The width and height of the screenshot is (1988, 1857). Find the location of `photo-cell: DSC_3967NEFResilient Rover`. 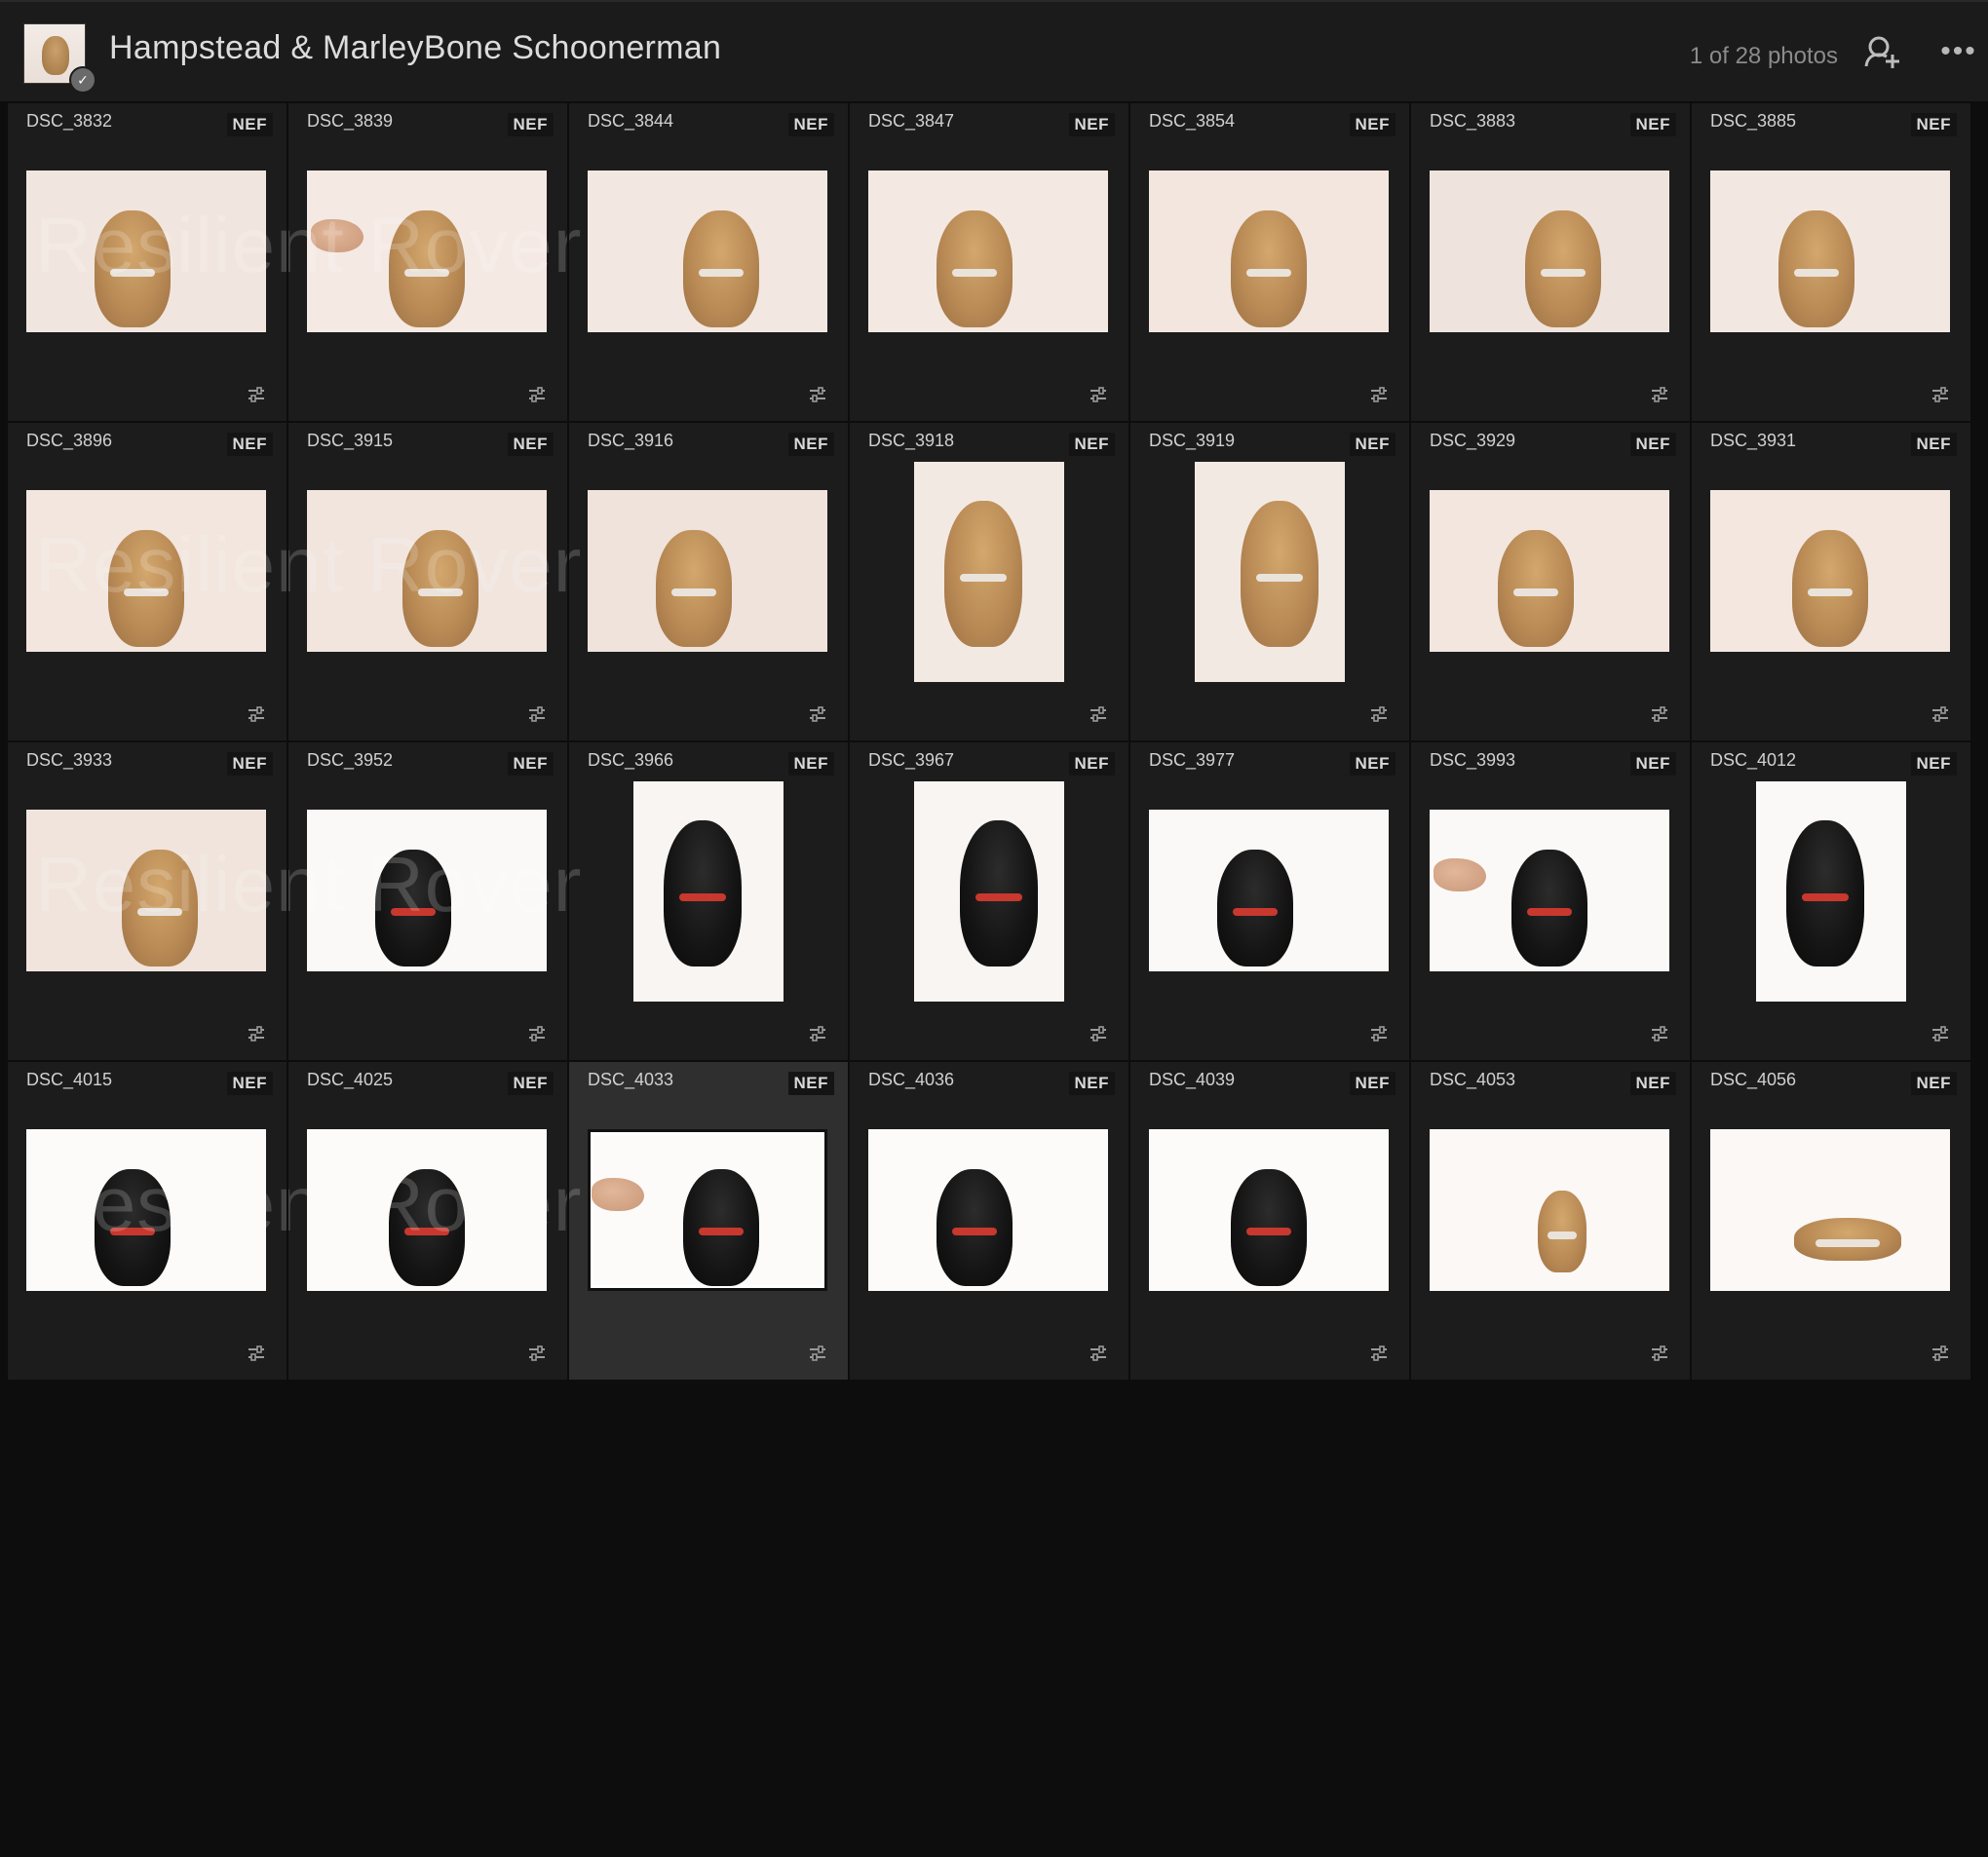

photo-cell: DSC_3967NEFResilient Rover is located at coordinates (989, 901).